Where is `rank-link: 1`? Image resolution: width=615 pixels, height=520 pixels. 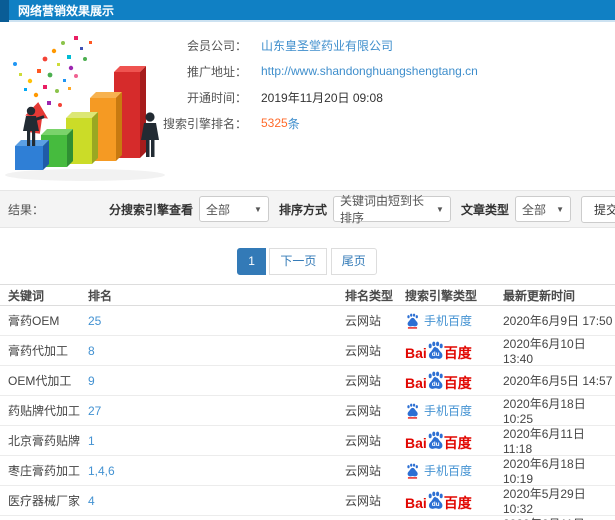
rank-link: 1 is located at coordinates (216, 441).